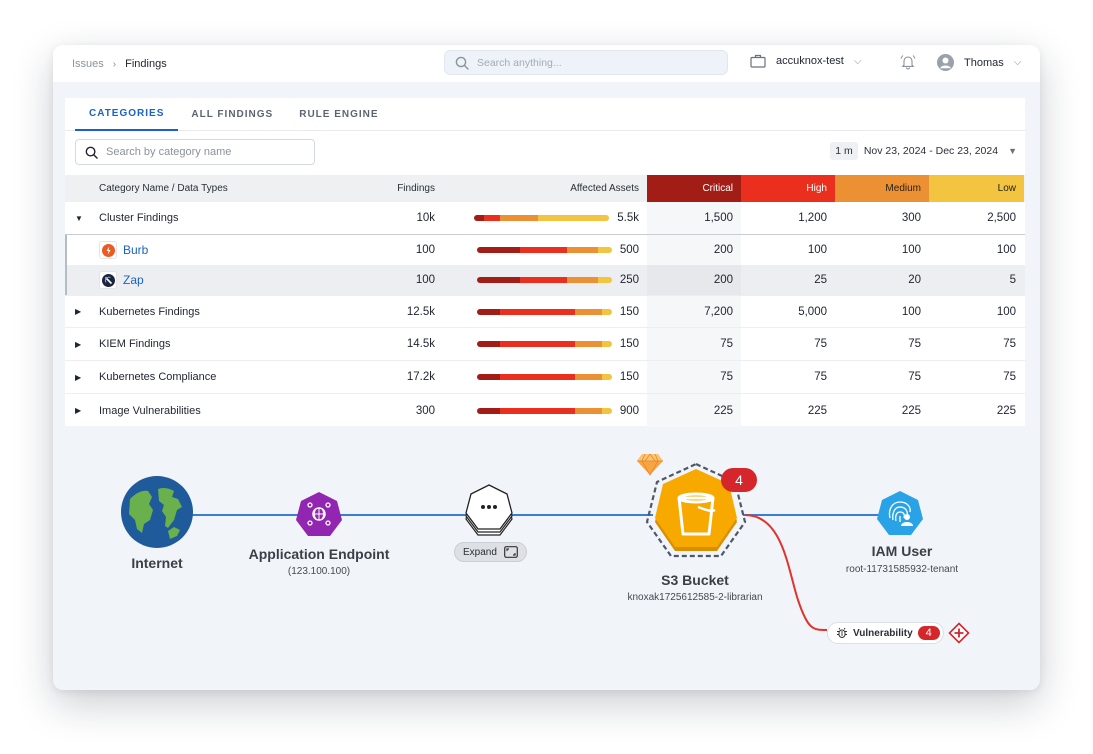  Describe the element at coordinates (425, 250) in the screenshot. I see `findings-count: 100` at that location.